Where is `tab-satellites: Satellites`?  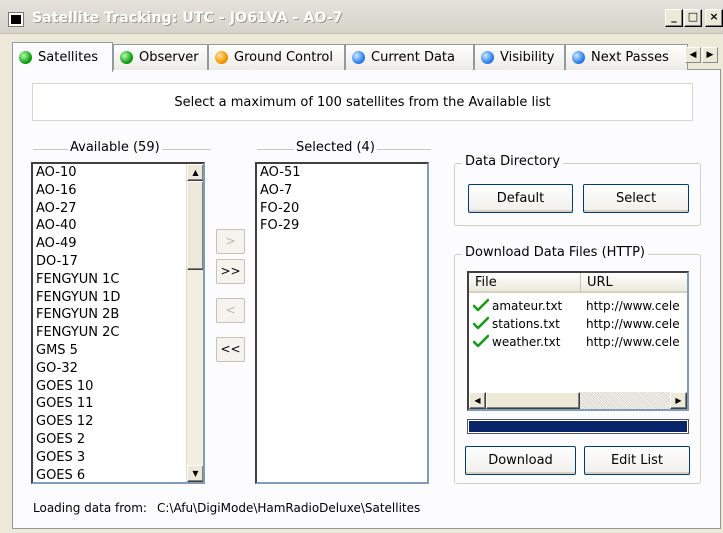 tab-satellites: Satellites is located at coordinates (62, 57).